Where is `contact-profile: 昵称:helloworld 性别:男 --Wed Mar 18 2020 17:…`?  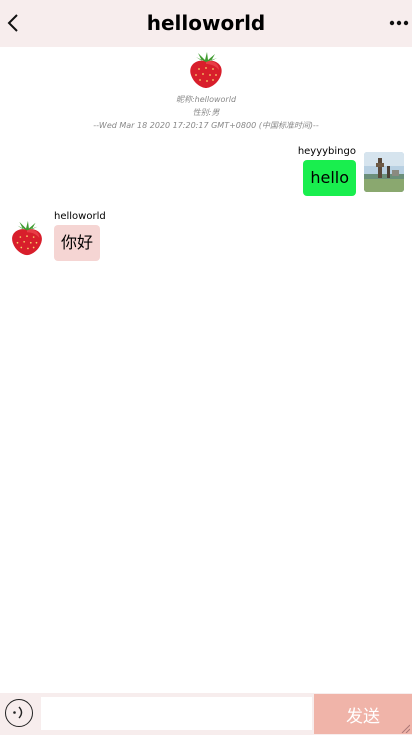 contact-profile: 昵称:helloworld 性别:男 --Wed Mar 18 2020 17:… is located at coordinates (206, 91).